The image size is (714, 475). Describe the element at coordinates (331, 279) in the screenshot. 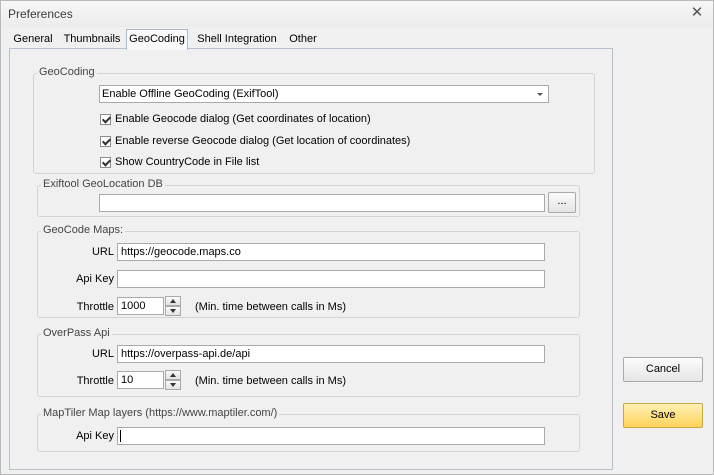

I see `geocode-apikey-input` at that location.